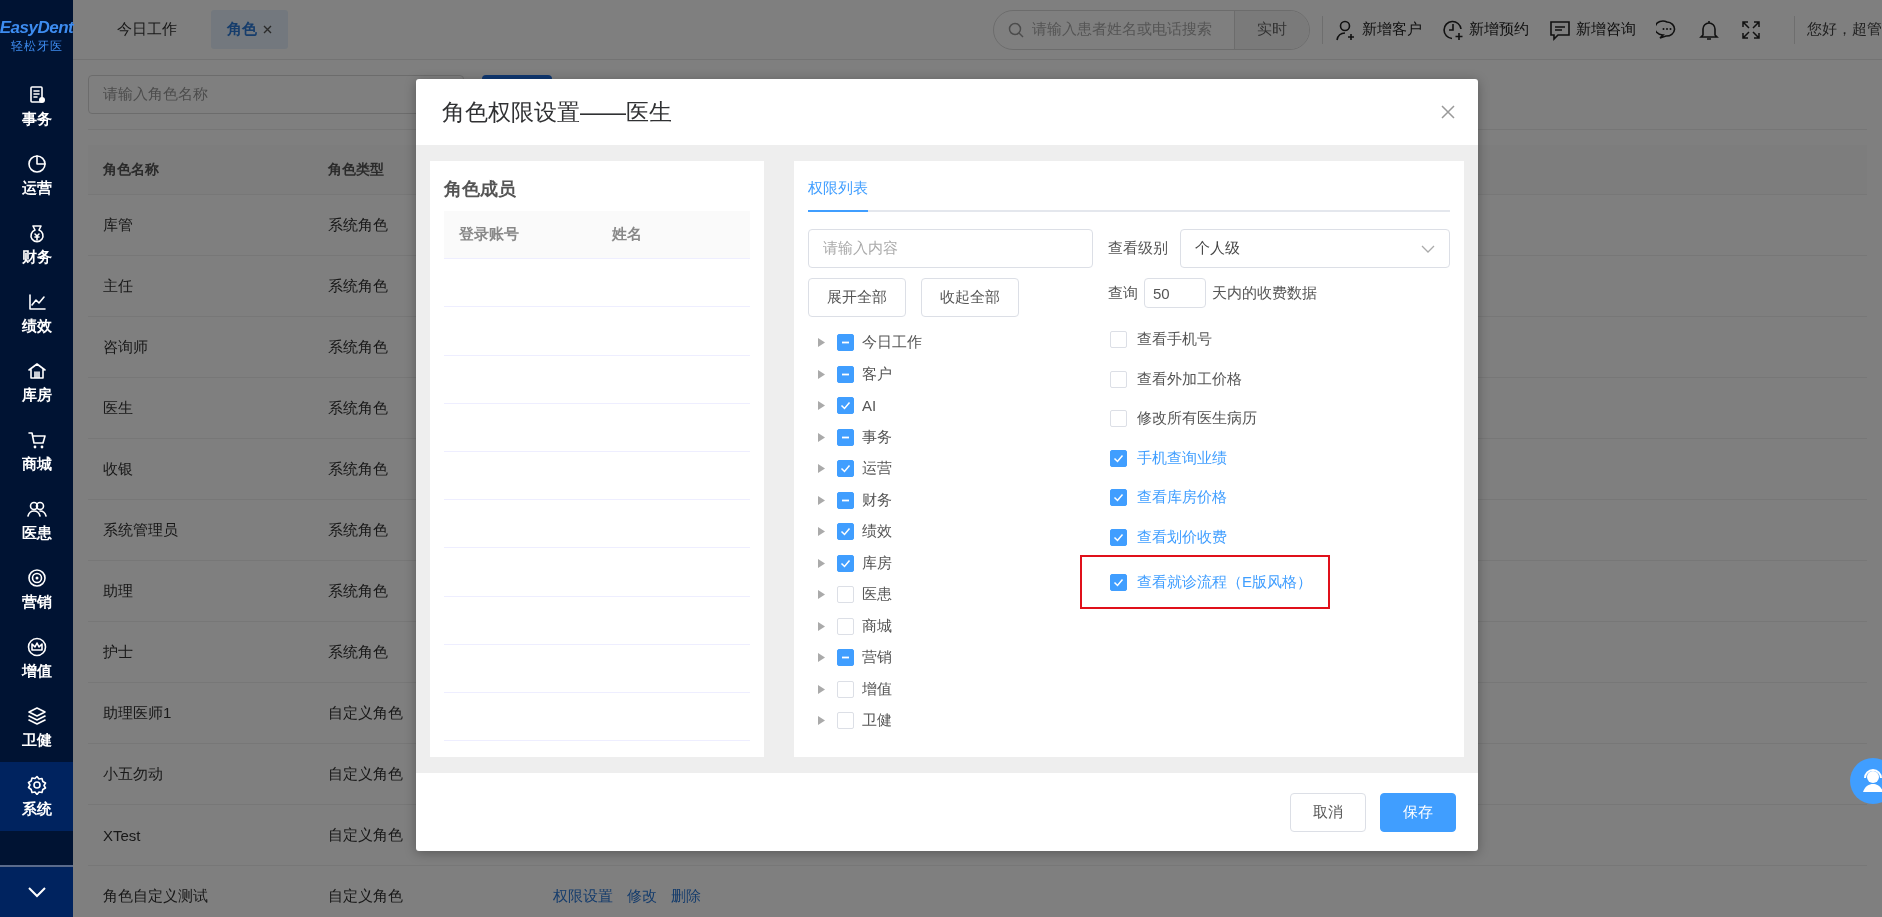 Image resolution: width=1882 pixels, height=917 pixels. I want to click on table-cell: 库管, so click(118, 224).